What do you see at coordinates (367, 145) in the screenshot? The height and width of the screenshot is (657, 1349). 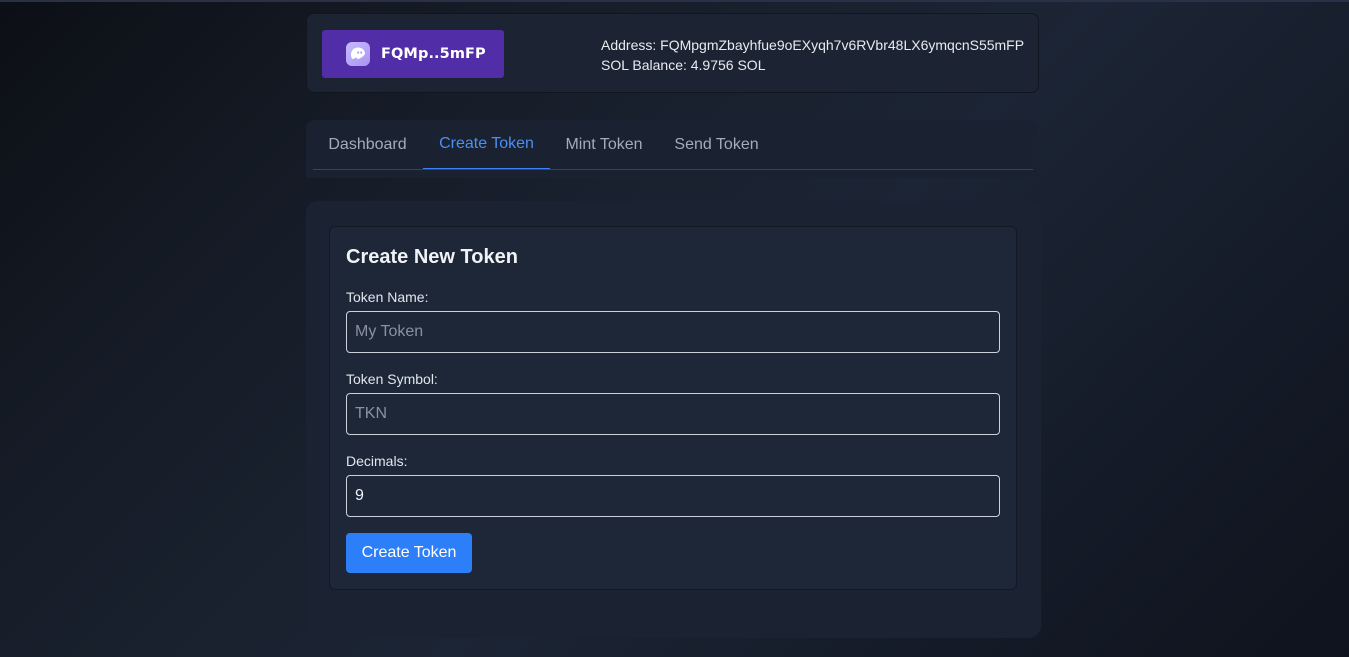 I see `tab-dashboard: Dashboard` at bounding box center [367, 145].